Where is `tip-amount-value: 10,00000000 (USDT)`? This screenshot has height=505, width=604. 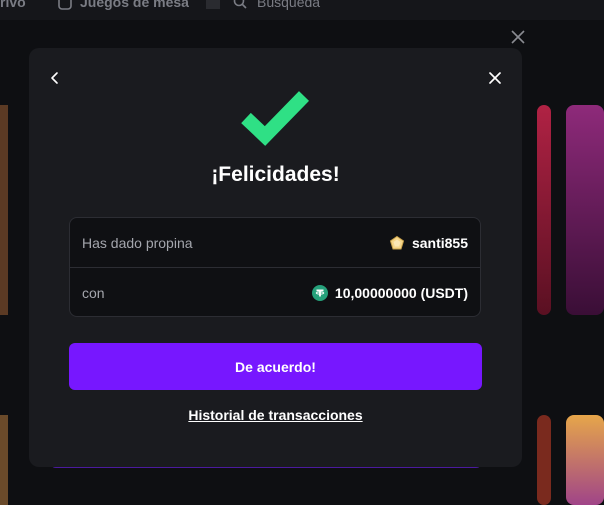
tip-amount-value: 10,00000000 (USDT) is located at coordinates (401, 293).